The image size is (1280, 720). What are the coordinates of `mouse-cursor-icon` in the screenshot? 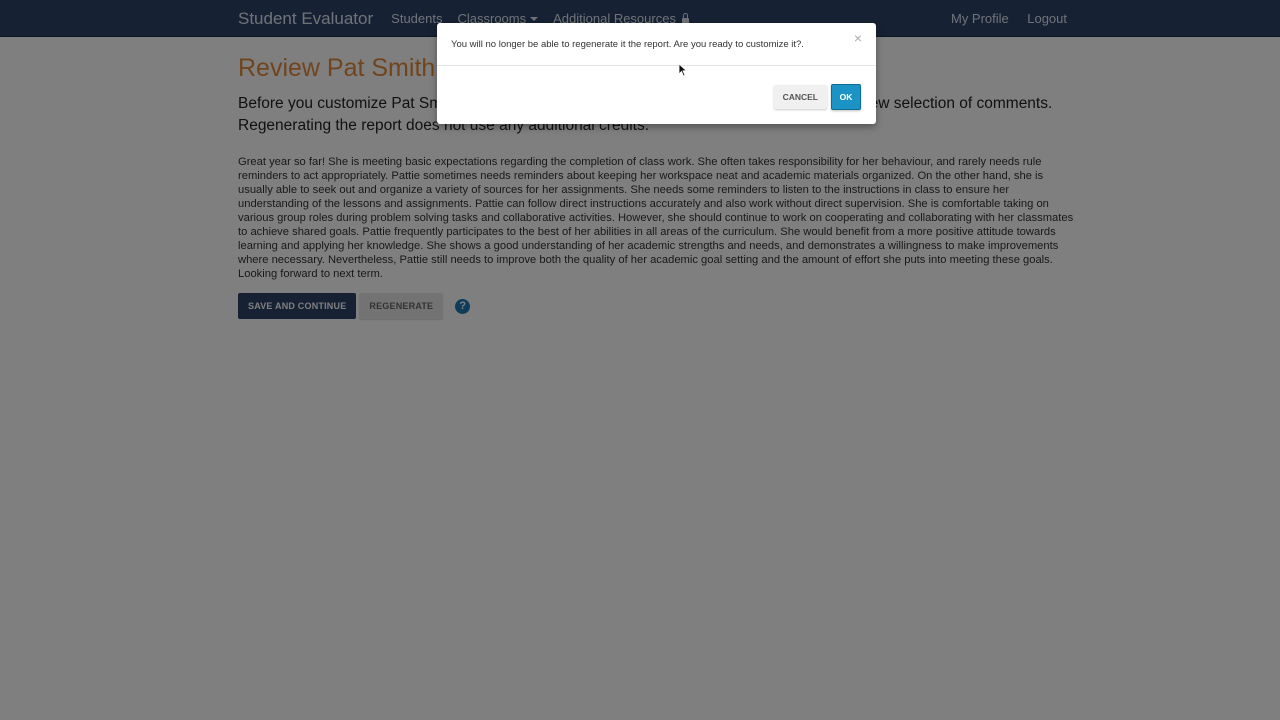 It's located at (683, 70).